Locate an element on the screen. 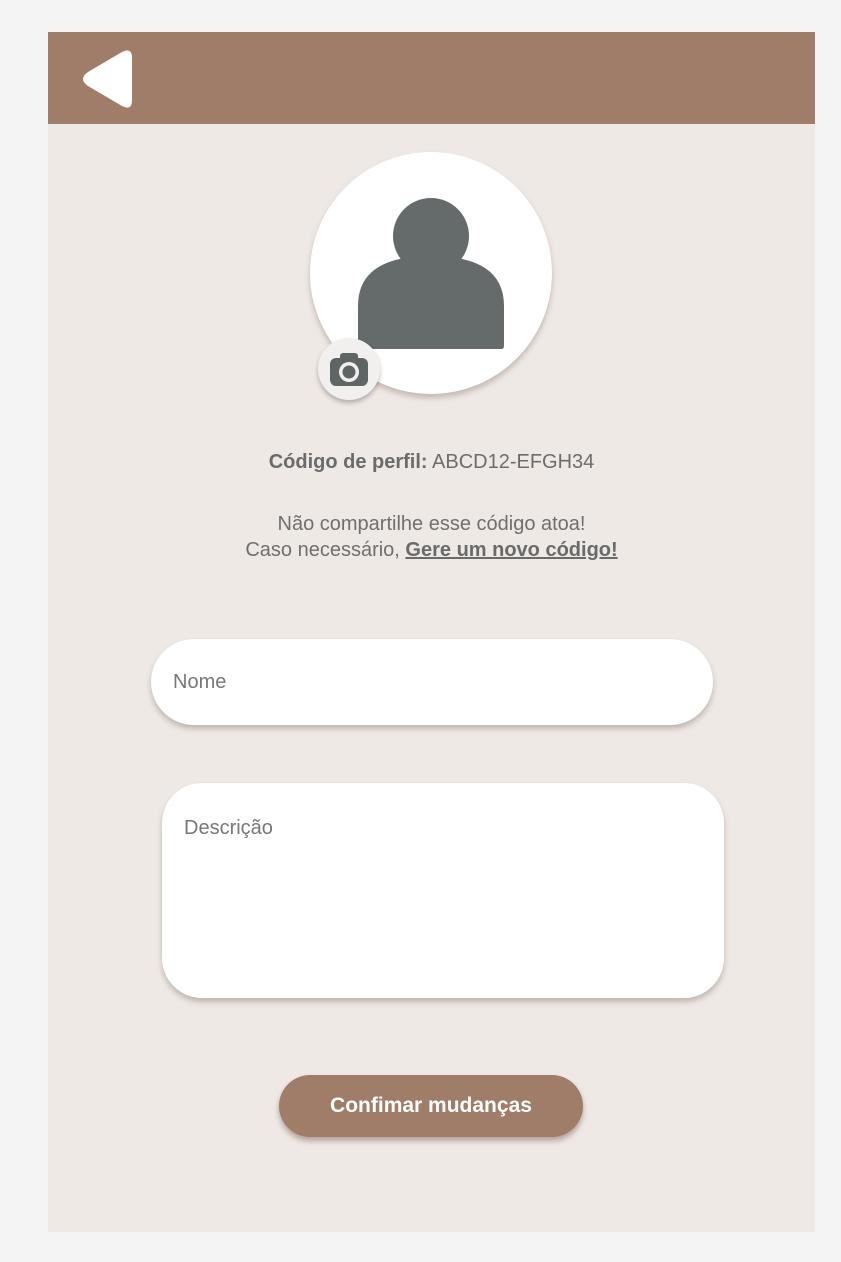 Image resolution: width=841 pixels, height=1262 pixels. back-button is located at coordinates (108, 79).